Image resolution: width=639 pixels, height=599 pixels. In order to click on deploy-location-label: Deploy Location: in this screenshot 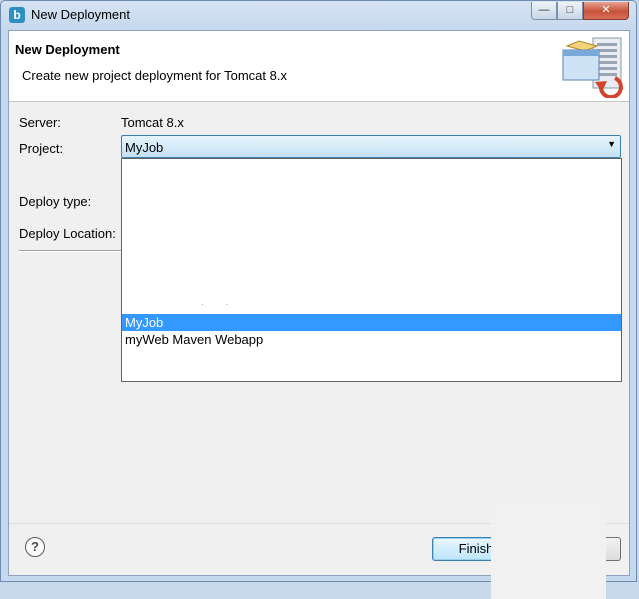, I will do `click(67, 233)`.